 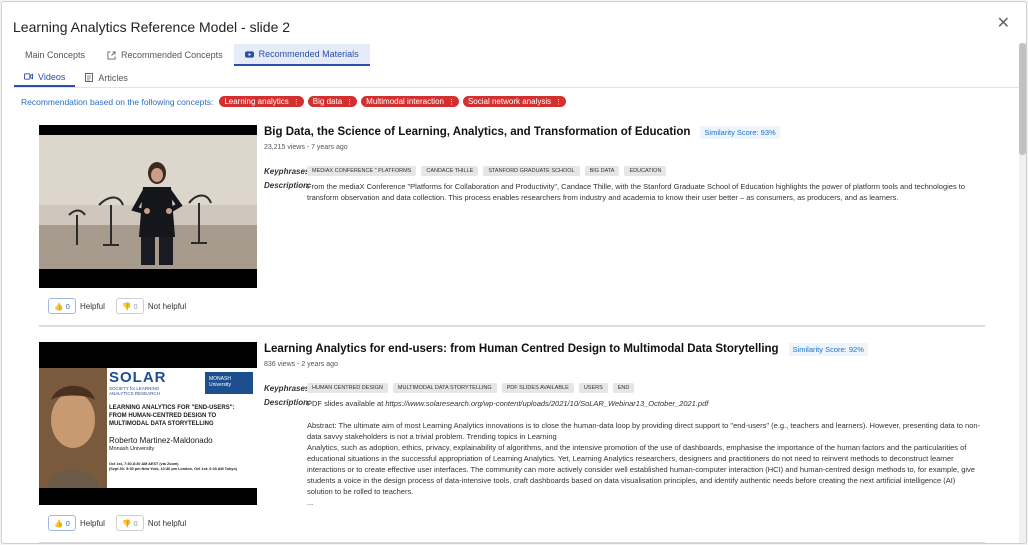 What do you see at coordinates (132, 449) in the screenshot?
I see `thumb-affiliation: Monash University` at bounding box center [132, 449].